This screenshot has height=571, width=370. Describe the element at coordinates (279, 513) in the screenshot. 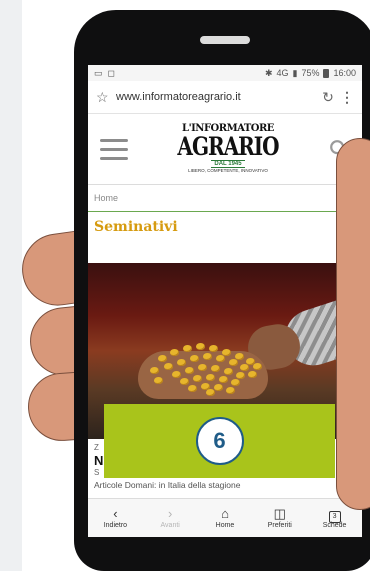

I see `bookmarks-icon: ◫` at that location.